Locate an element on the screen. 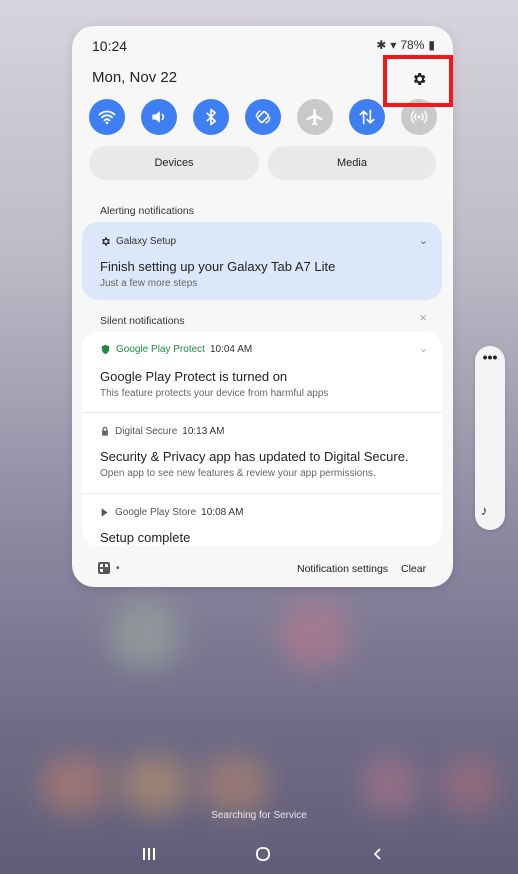 The width and height of the screenshot is (518, 874). auto-rotate-icon is located at coordinates (263, 117).